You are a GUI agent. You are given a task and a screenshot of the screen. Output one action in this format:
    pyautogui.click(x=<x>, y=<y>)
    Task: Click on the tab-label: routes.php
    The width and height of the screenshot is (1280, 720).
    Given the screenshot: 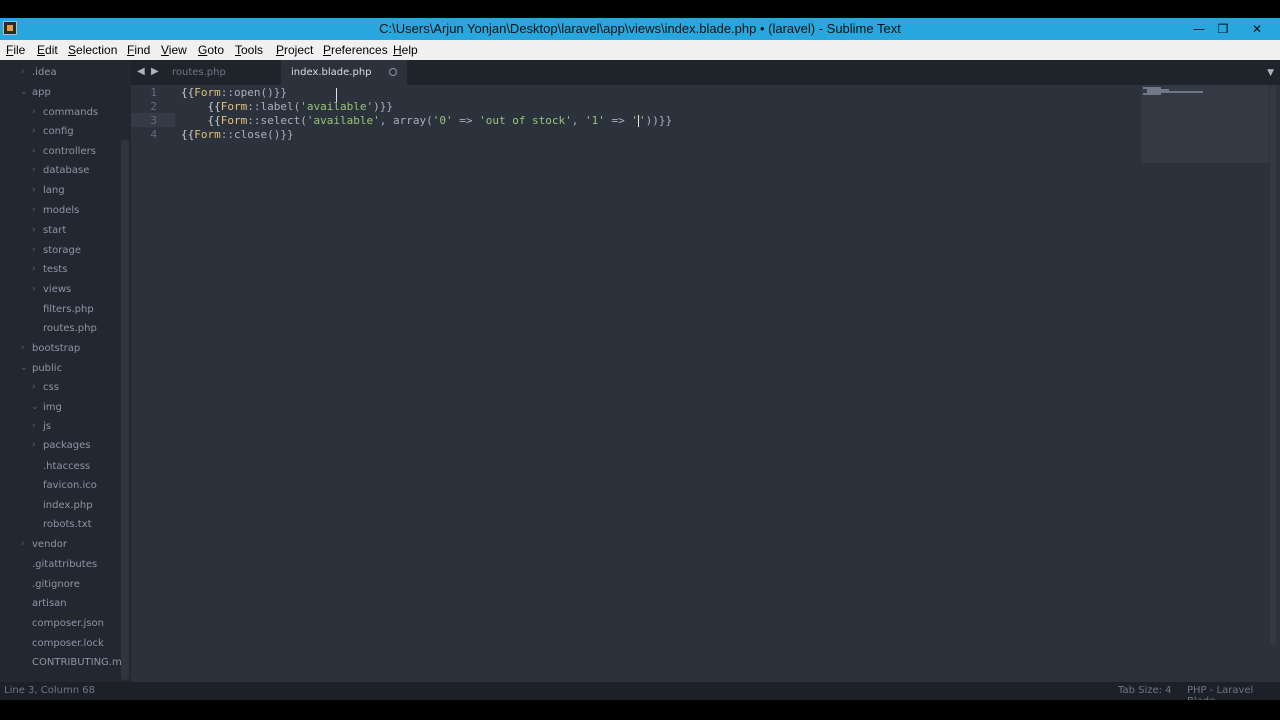 What is the action you would take?
    pyautogui.click(x=199, y=72)
    